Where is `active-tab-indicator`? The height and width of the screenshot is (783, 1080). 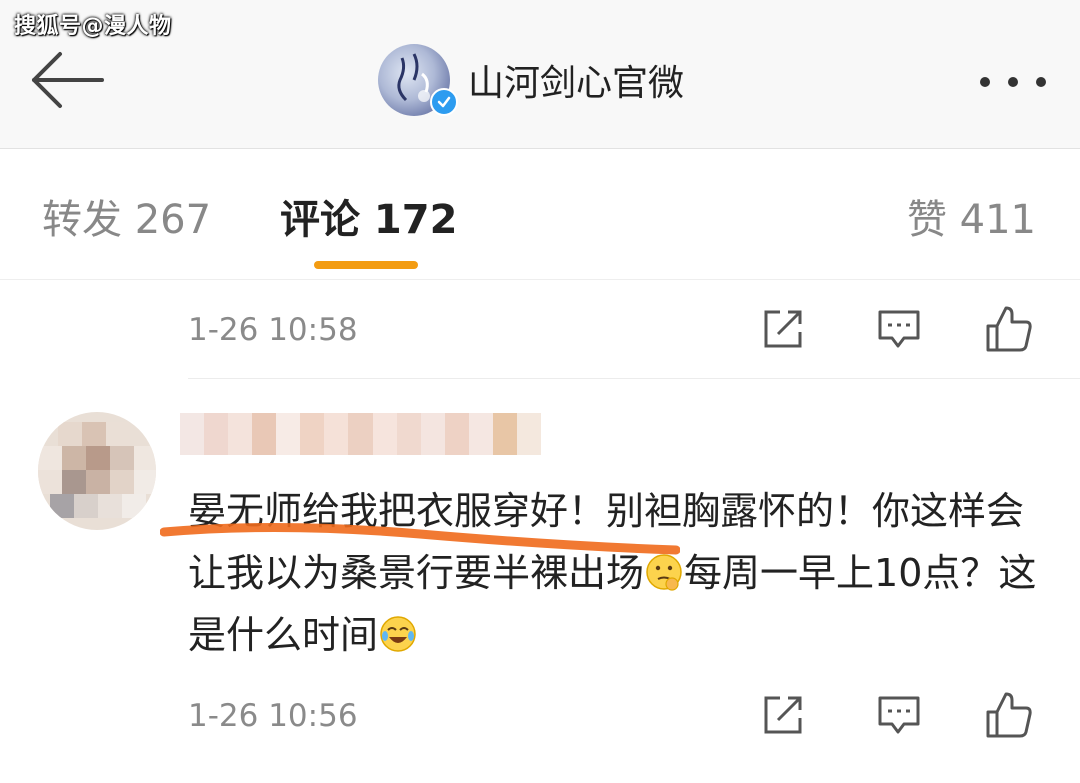
active-tab-indicator is located at coordinates (366, 265).